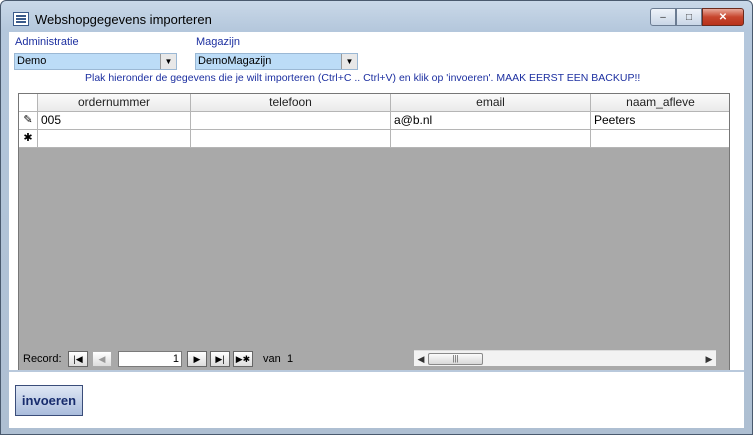 The height and width of the screenshot is (435, 753). Describe the element at coordinates (660, 121) in the screenshot. I see `cell-naam-afleve: Peeters` at that location.